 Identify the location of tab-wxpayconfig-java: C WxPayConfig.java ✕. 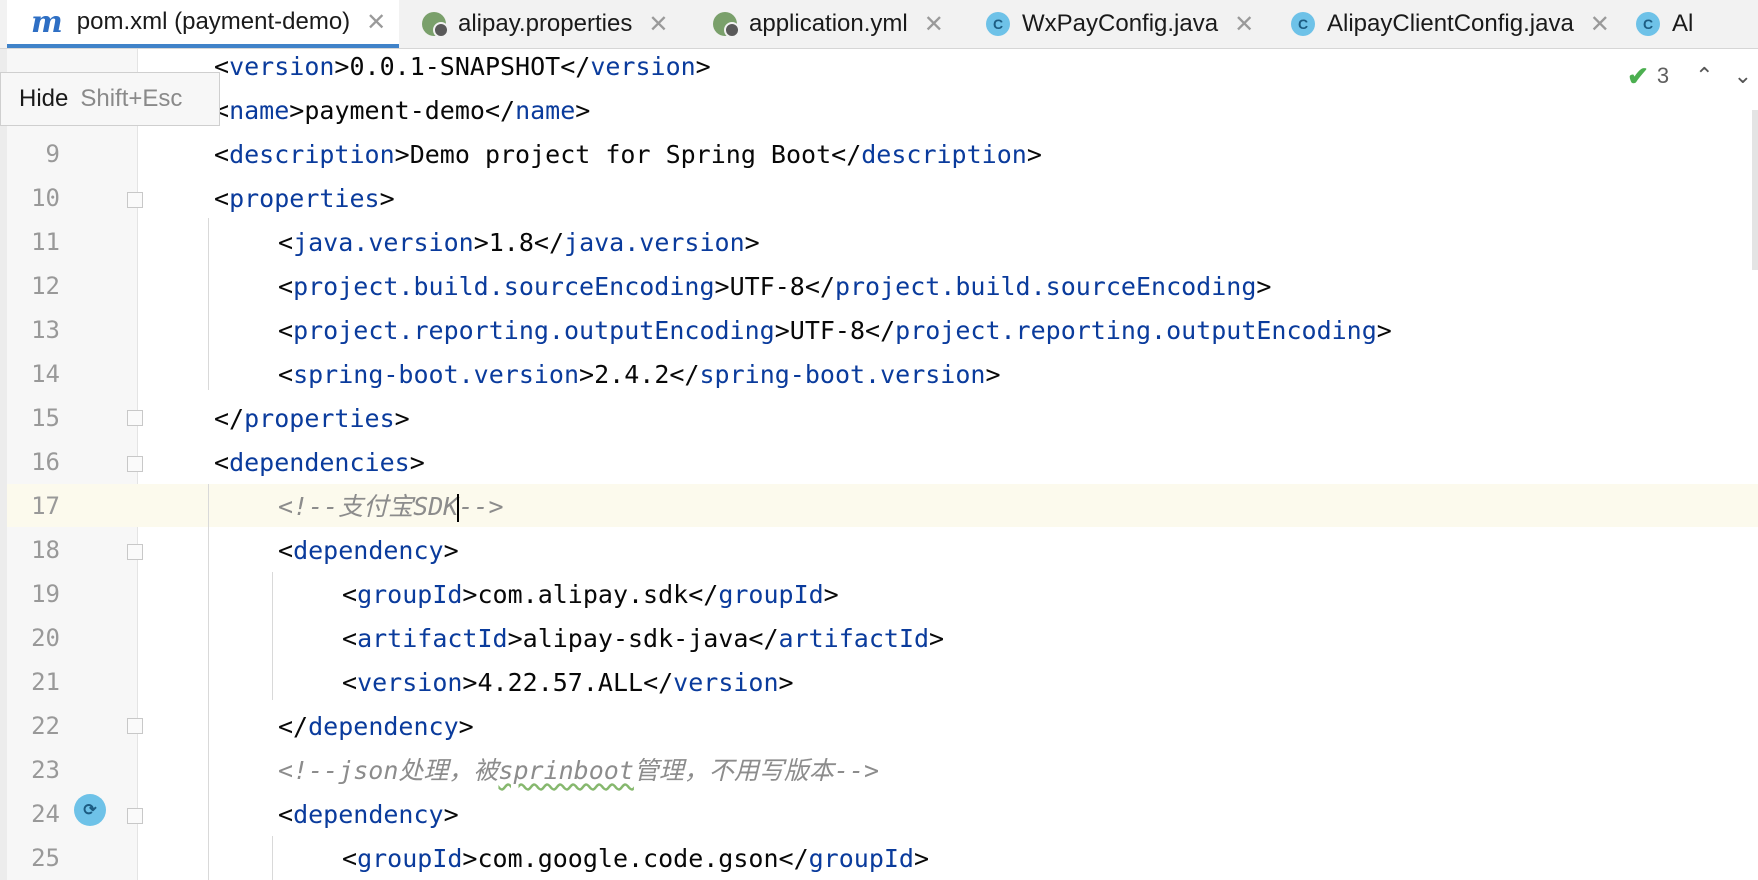
(1120, 24).